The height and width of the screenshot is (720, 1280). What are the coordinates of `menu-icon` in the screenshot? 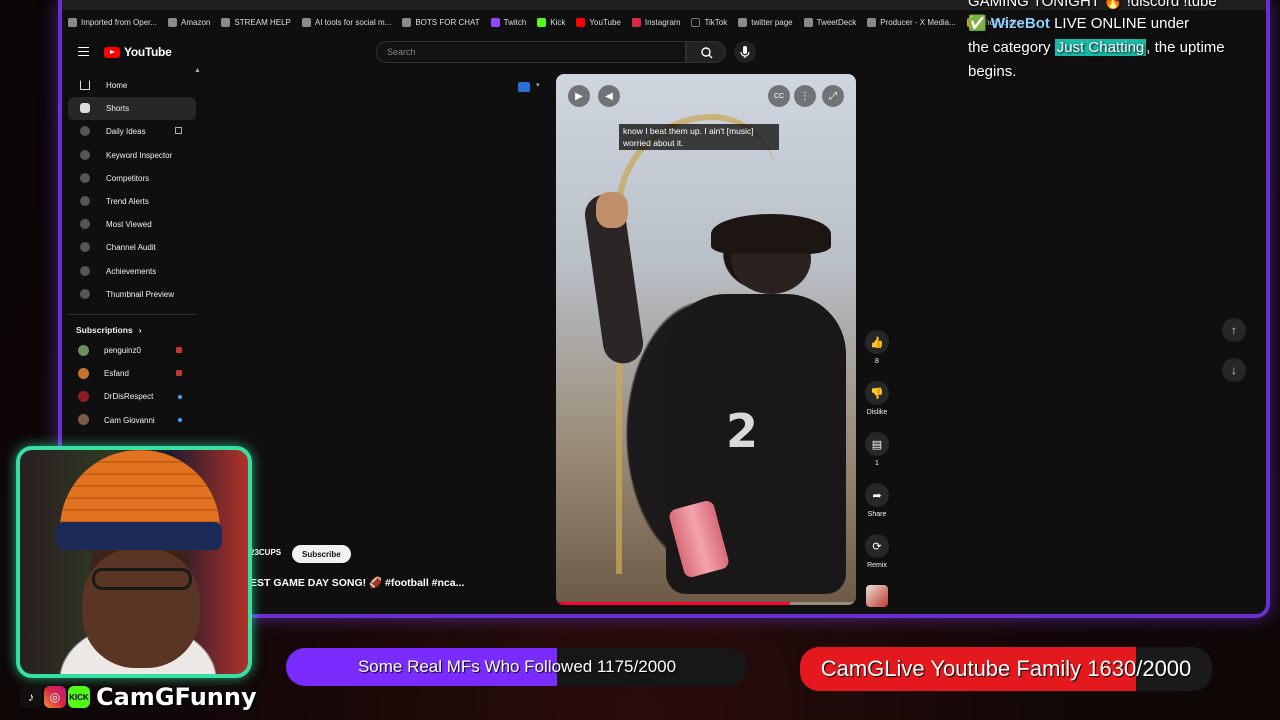 It's located at (83, 51).